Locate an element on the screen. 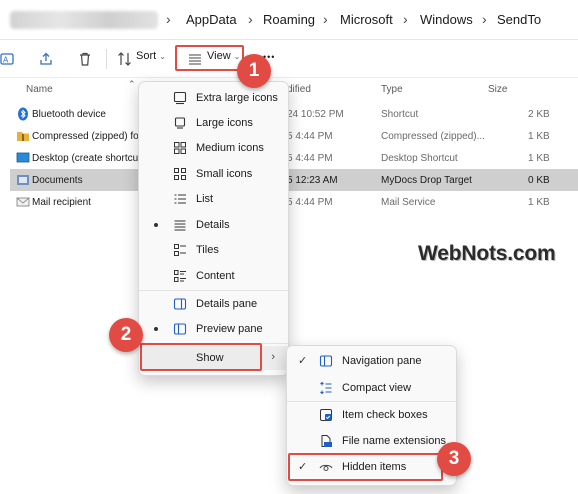  list-icon is located at coordinates (180, 199).